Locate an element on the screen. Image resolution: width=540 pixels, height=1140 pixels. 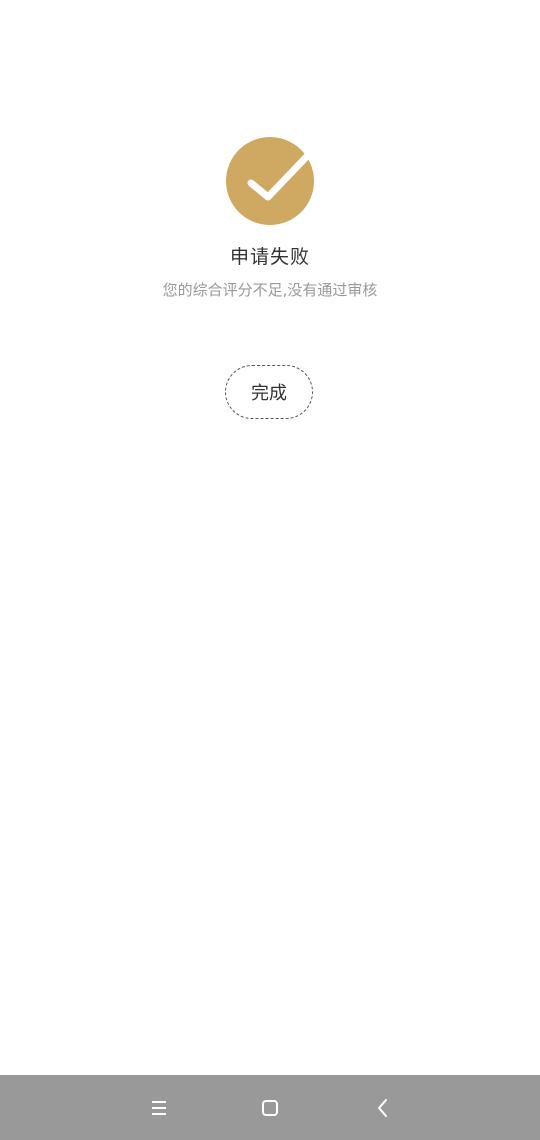
home-button is located at coordinates (270, 1108).